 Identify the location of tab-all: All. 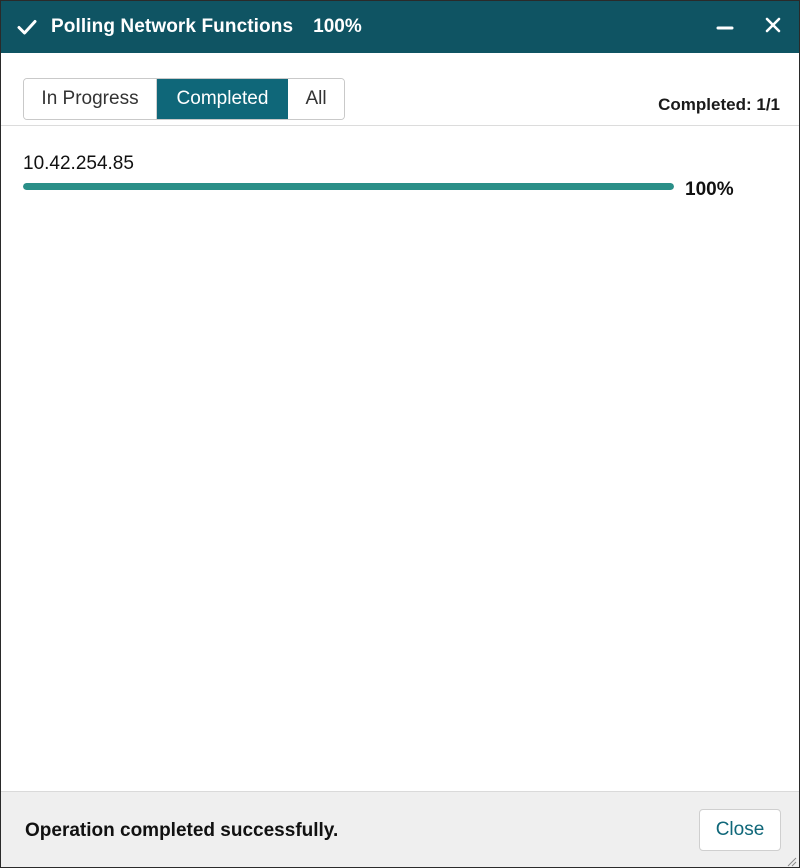
(316, 99).